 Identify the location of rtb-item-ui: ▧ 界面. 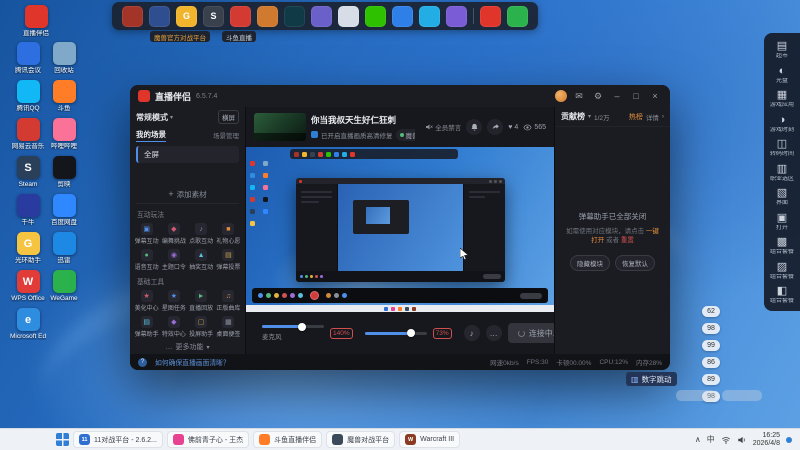
(782, 197).